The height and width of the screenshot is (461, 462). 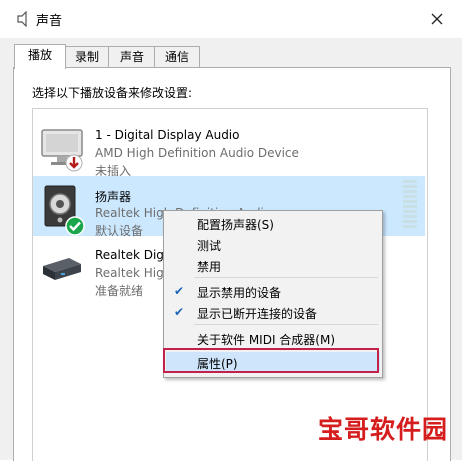 I want to click on tab-playback: 播放, so click(x=40, y=56).